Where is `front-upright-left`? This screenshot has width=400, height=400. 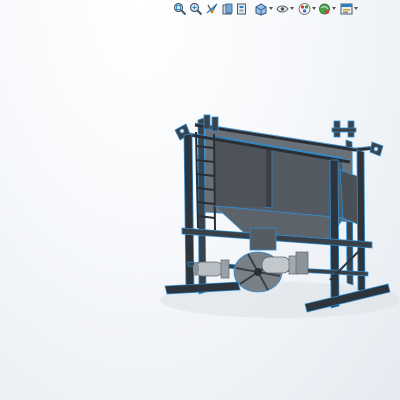
front-upright-left is located at coordinates (189, 213).